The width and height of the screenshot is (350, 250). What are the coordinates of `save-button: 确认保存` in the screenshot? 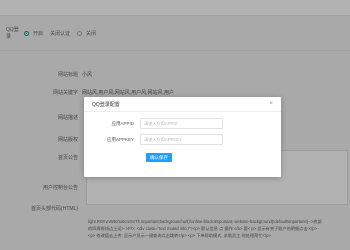 It's located at (159, 157).